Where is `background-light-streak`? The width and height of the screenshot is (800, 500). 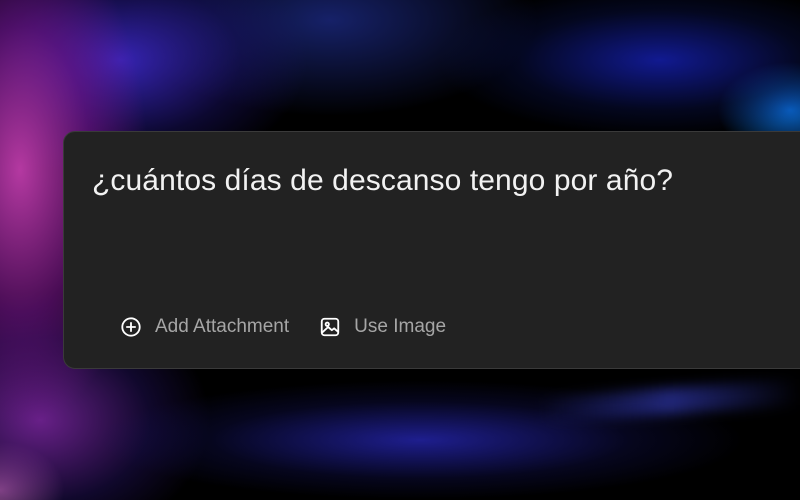
background-light-streak is located at coordinates (669, 401).